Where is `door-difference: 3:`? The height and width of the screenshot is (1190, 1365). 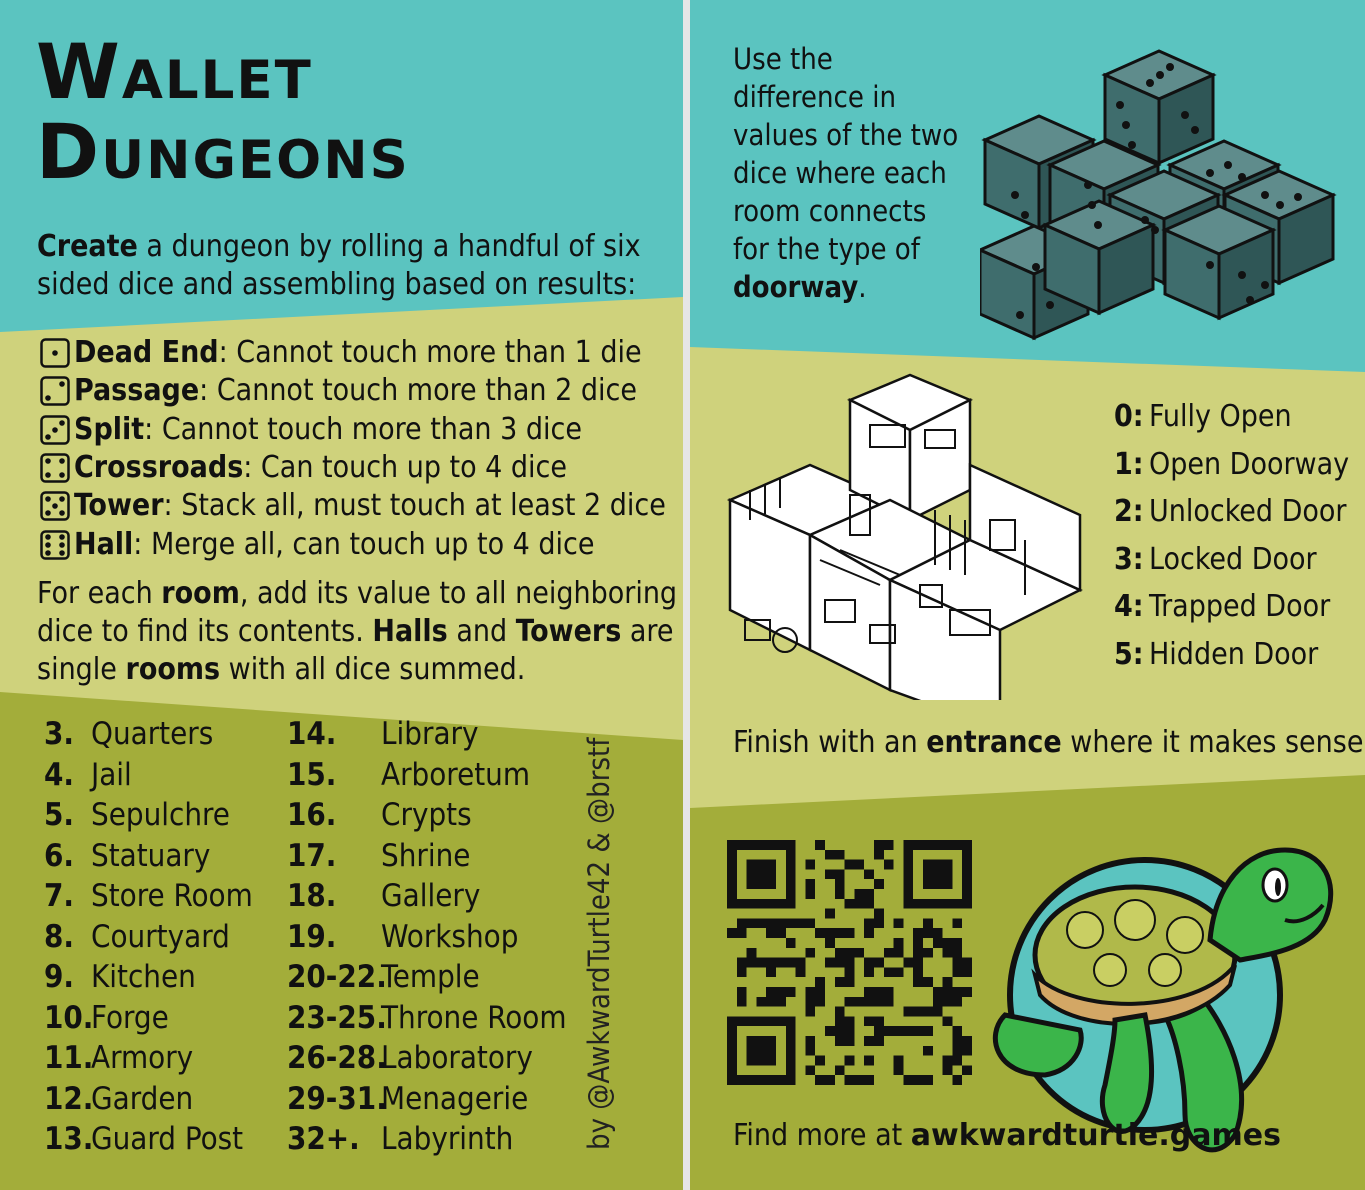
door-difference: 3: is located at coordinates (1129, 559).